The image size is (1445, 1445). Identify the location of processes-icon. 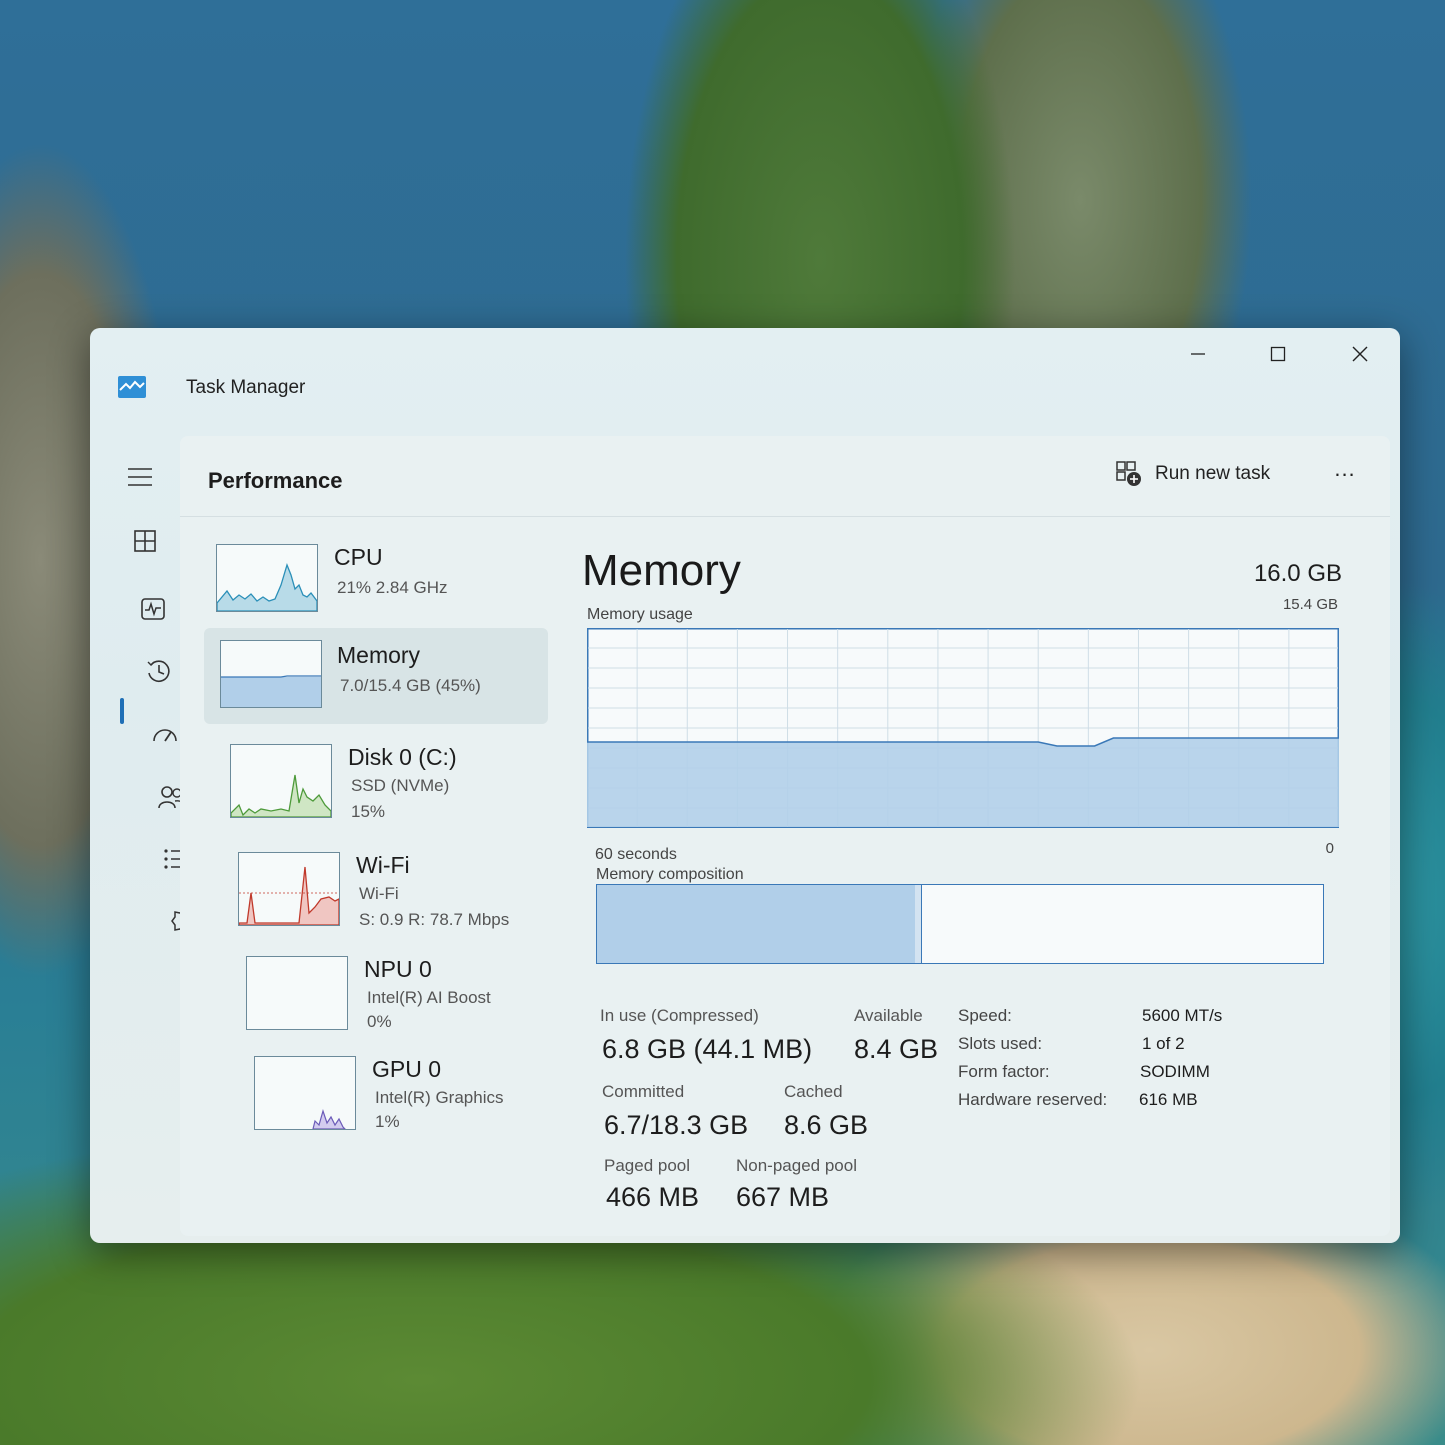
(145, 541).